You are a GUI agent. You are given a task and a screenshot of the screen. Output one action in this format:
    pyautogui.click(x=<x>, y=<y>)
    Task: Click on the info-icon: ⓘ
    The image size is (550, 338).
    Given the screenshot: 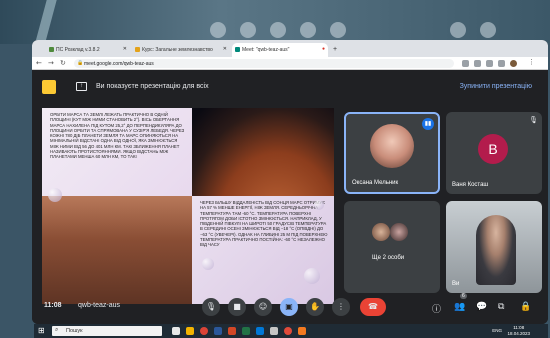 What is the action you would take?
    pyautogui.click(x=436, y=308)
    